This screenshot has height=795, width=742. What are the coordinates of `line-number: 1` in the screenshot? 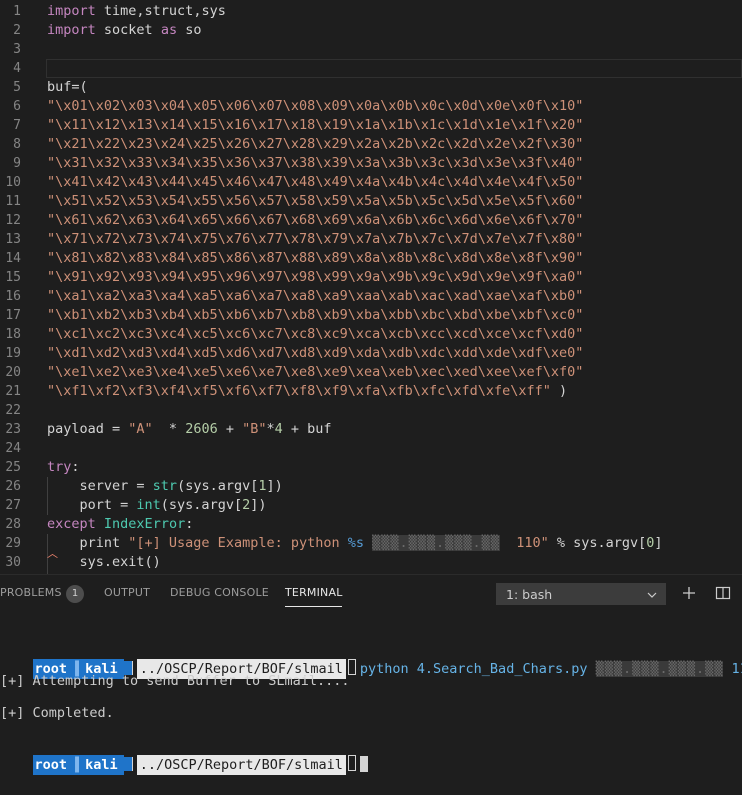 It's located at (17, 11).